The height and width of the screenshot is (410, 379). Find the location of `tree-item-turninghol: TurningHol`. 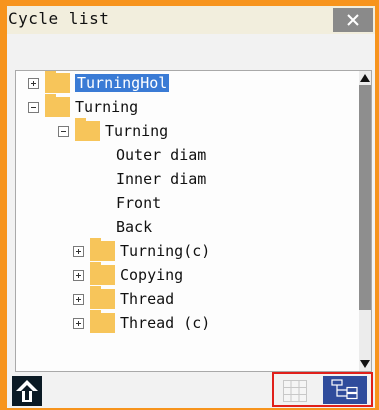

tree-item-turninghol: TurningHol is located at coordinates (99, 83).